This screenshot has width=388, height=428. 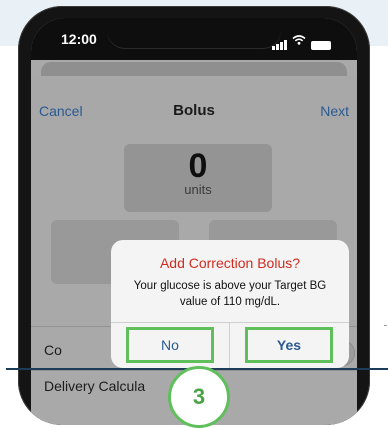 I want to click on sheet-background-edge, so click(x=194, y=69).